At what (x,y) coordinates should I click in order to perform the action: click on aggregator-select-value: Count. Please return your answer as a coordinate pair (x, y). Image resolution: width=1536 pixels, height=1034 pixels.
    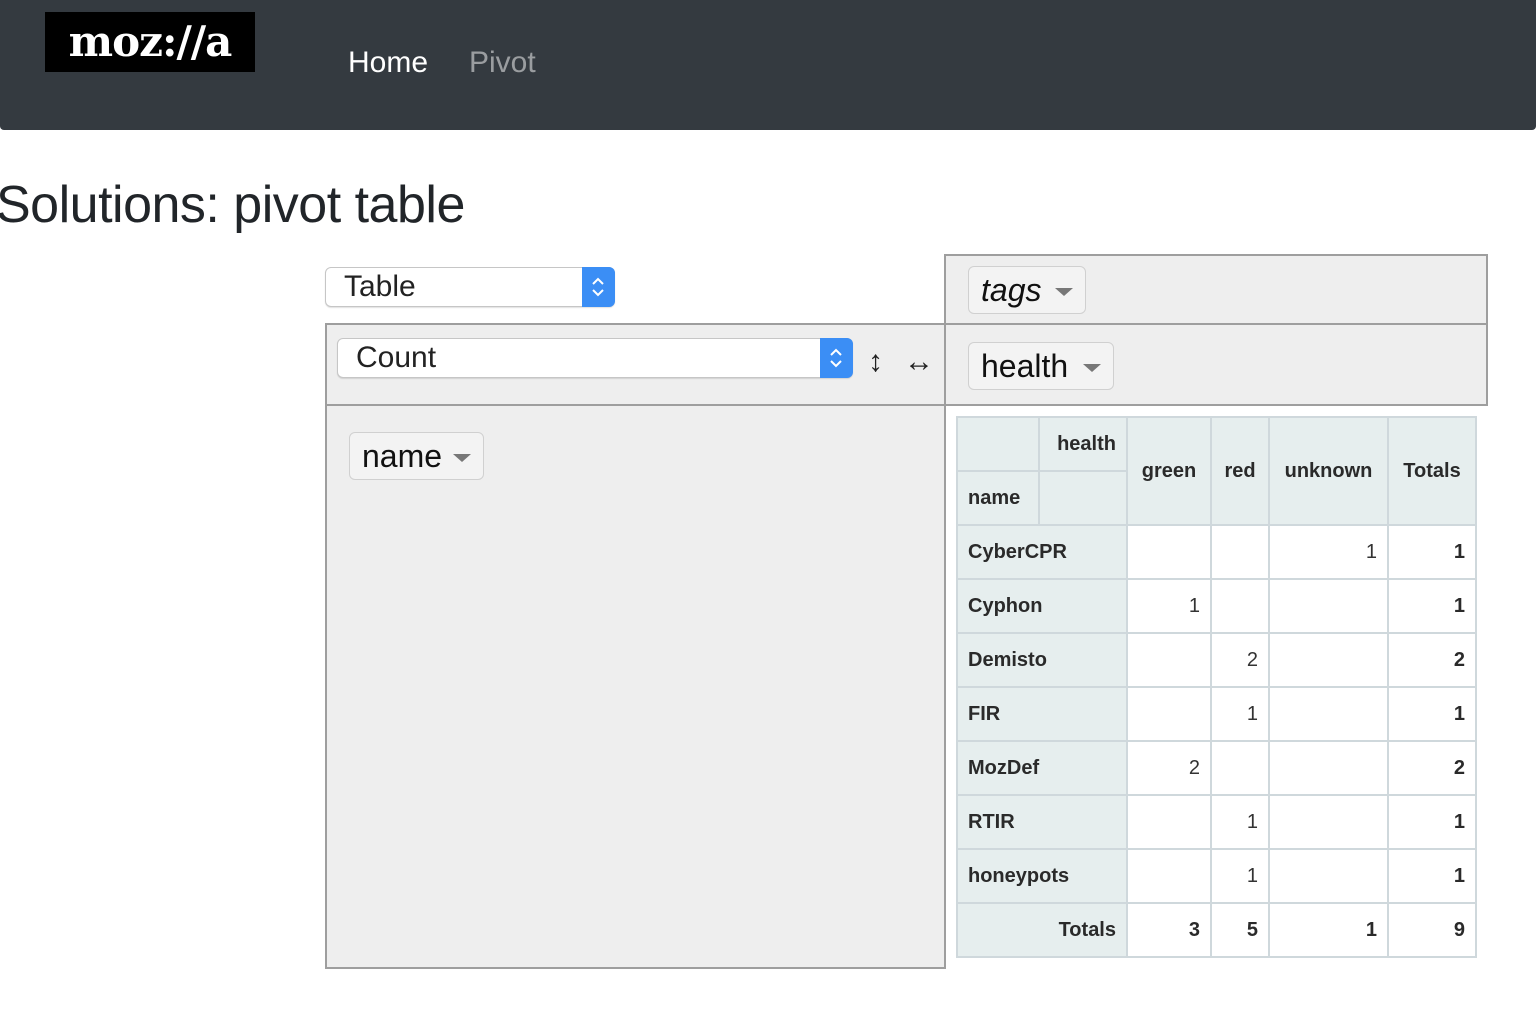
    Looking at the image, I should click on (396, 357).